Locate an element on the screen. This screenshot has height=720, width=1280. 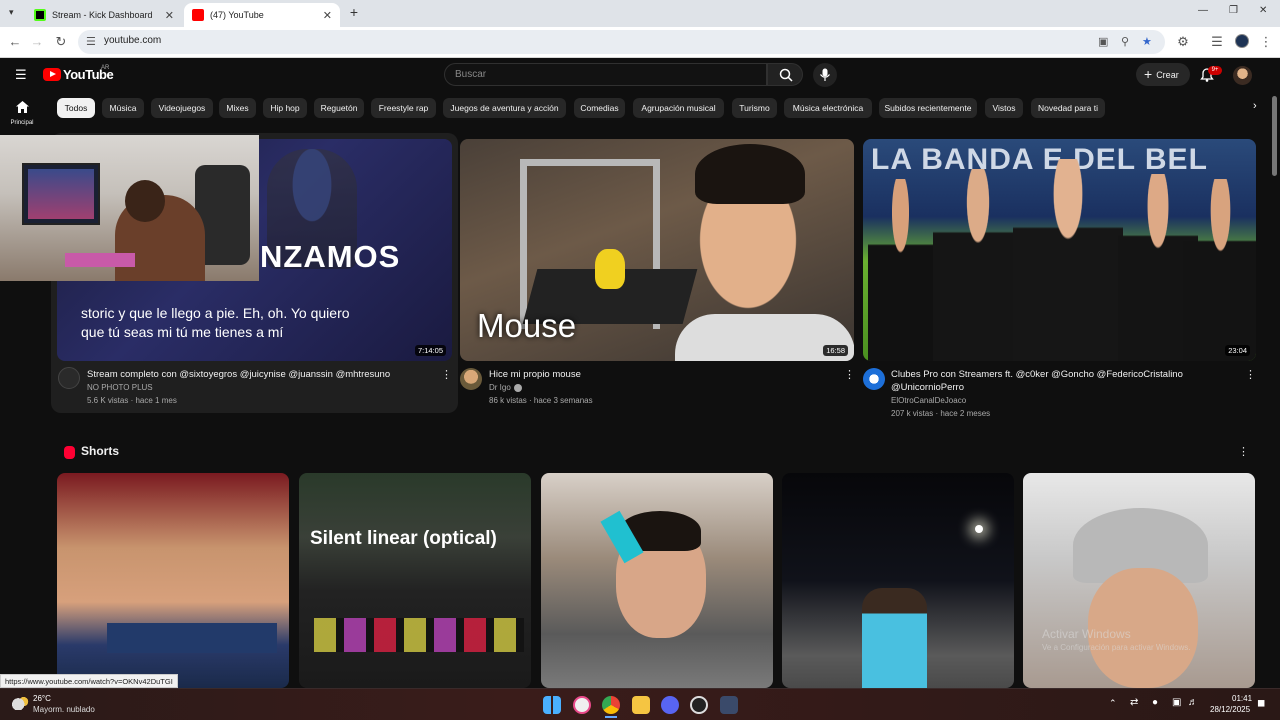
clock-time: 01:41 is located at coordinates (1242, 698).